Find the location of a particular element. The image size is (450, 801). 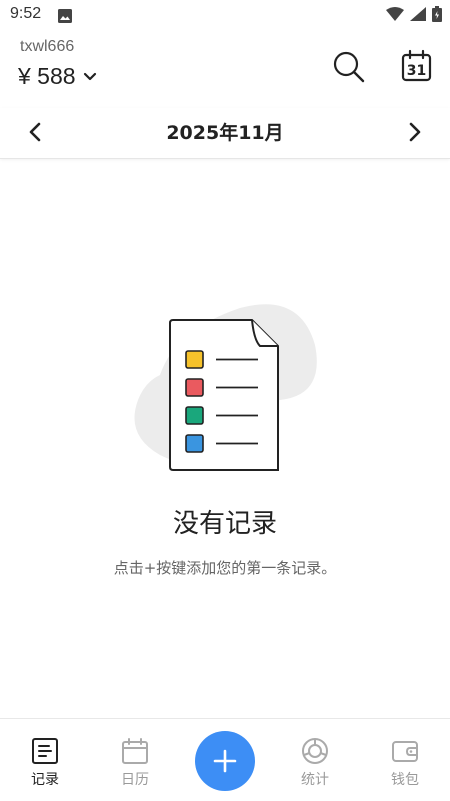

nav-label-wallet: 钱包 is located at coordinates (405, 780).